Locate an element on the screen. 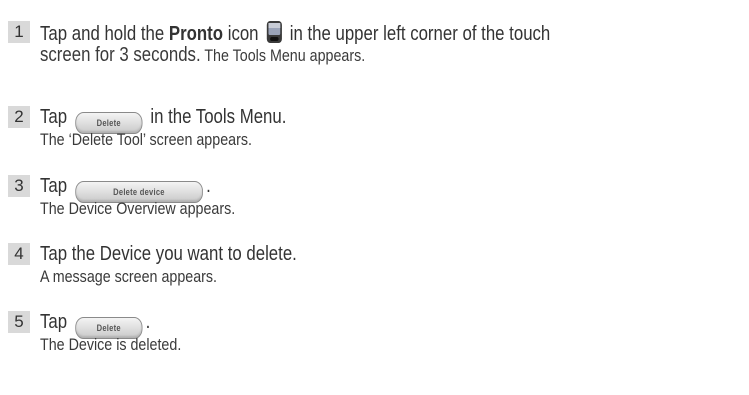 Image resolution: width=749 pixels, height=395 pixels. step-4-result: A message screen appears. is located at coordinates (129, 276).